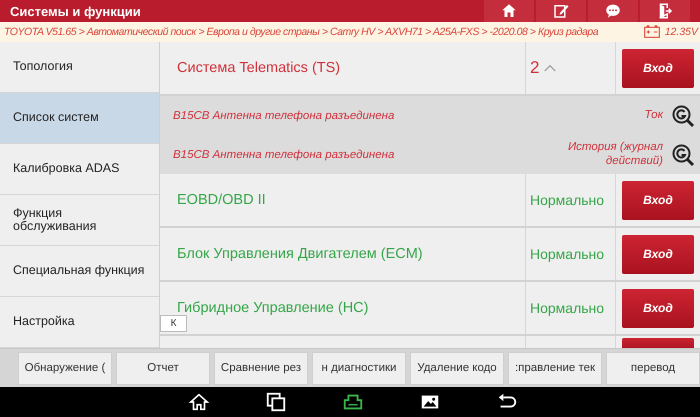  I want to click on voltage-reading: 12.35V, so click(682, 32).